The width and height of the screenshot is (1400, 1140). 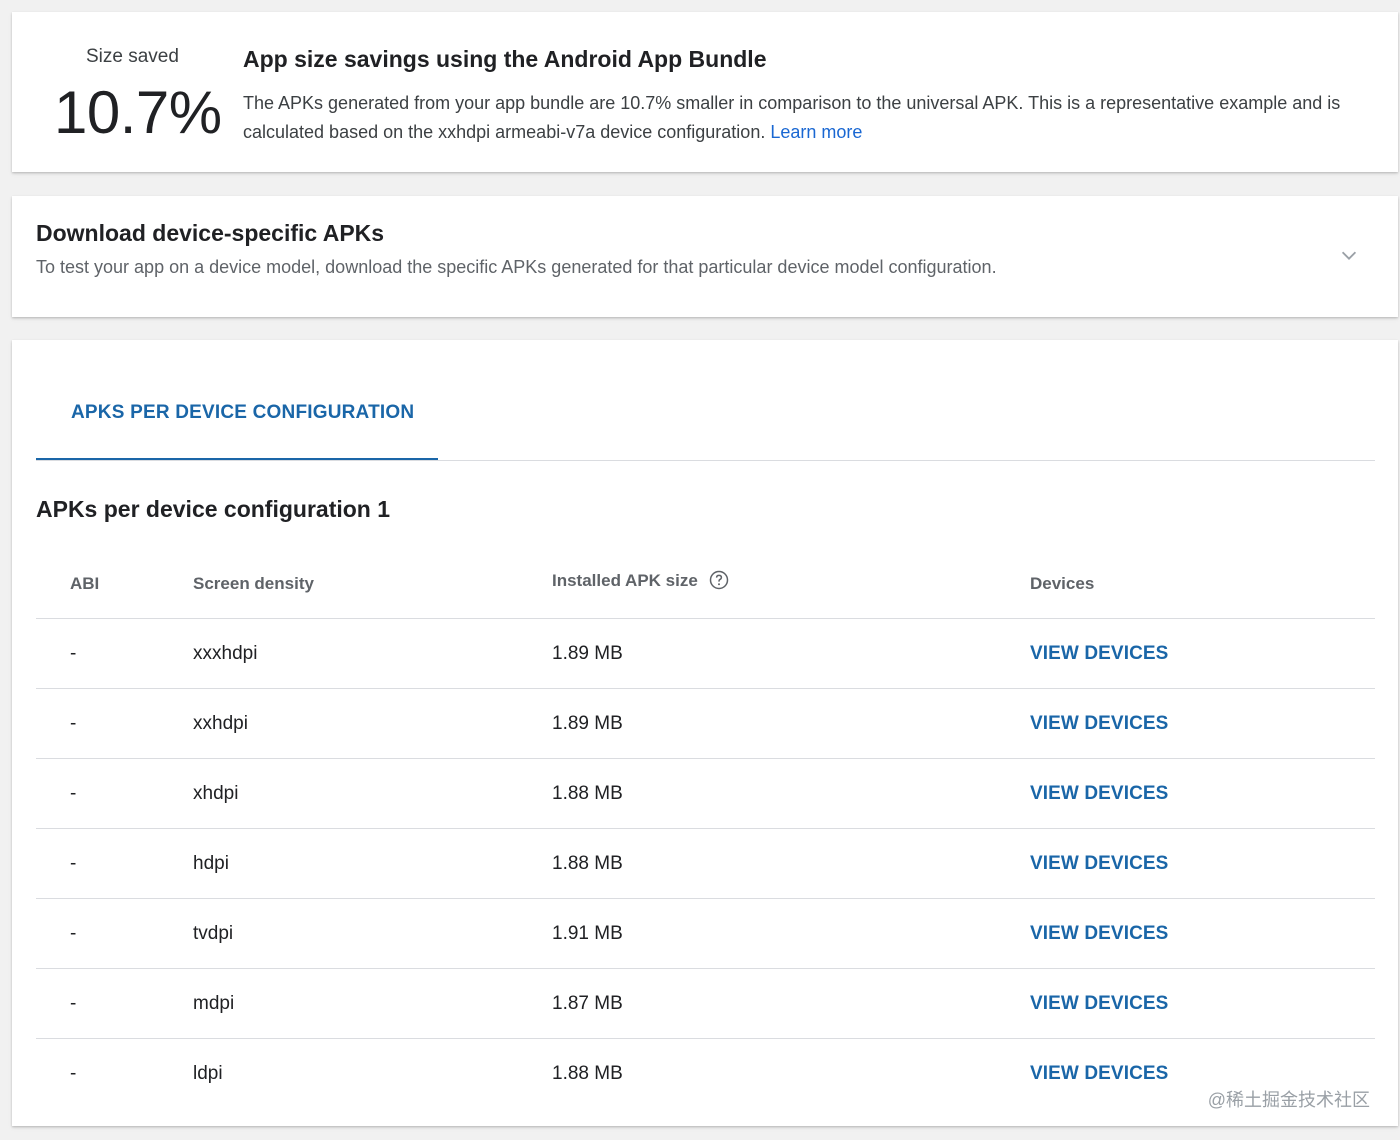 What do you see at coordinates (213, 509) in the screenshot?
I see `section-title: APKs per device configuration 1` at bounding box center [213, 509].